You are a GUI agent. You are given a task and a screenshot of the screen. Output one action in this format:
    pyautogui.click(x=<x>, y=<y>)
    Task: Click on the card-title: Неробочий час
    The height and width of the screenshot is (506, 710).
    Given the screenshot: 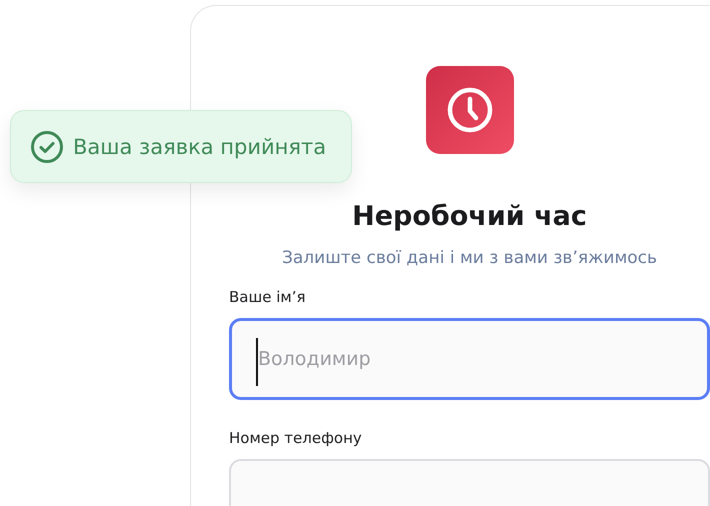 What is the action you would take?
    pyautogui.click(x=469, y=217)
    